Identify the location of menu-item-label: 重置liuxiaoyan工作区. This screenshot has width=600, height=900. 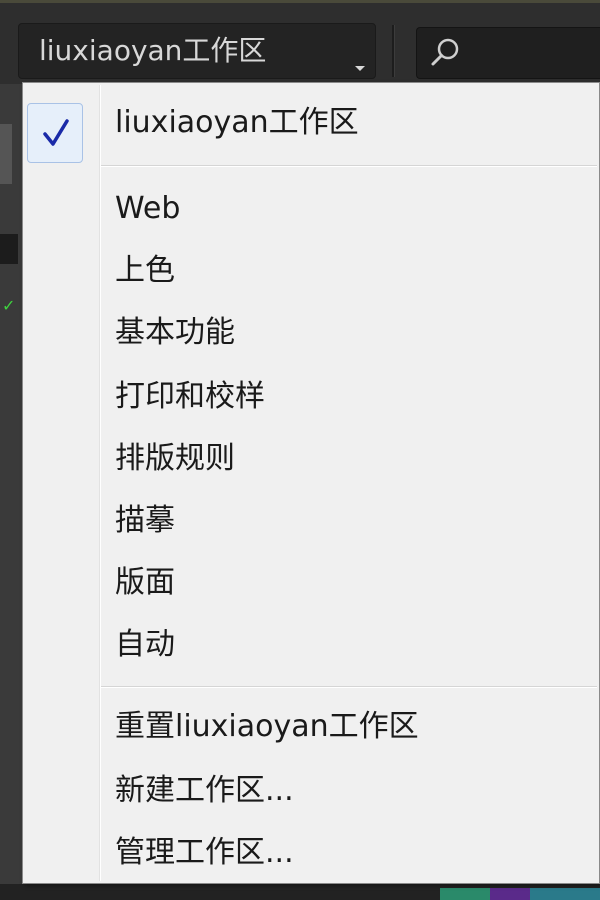
(267, 726).